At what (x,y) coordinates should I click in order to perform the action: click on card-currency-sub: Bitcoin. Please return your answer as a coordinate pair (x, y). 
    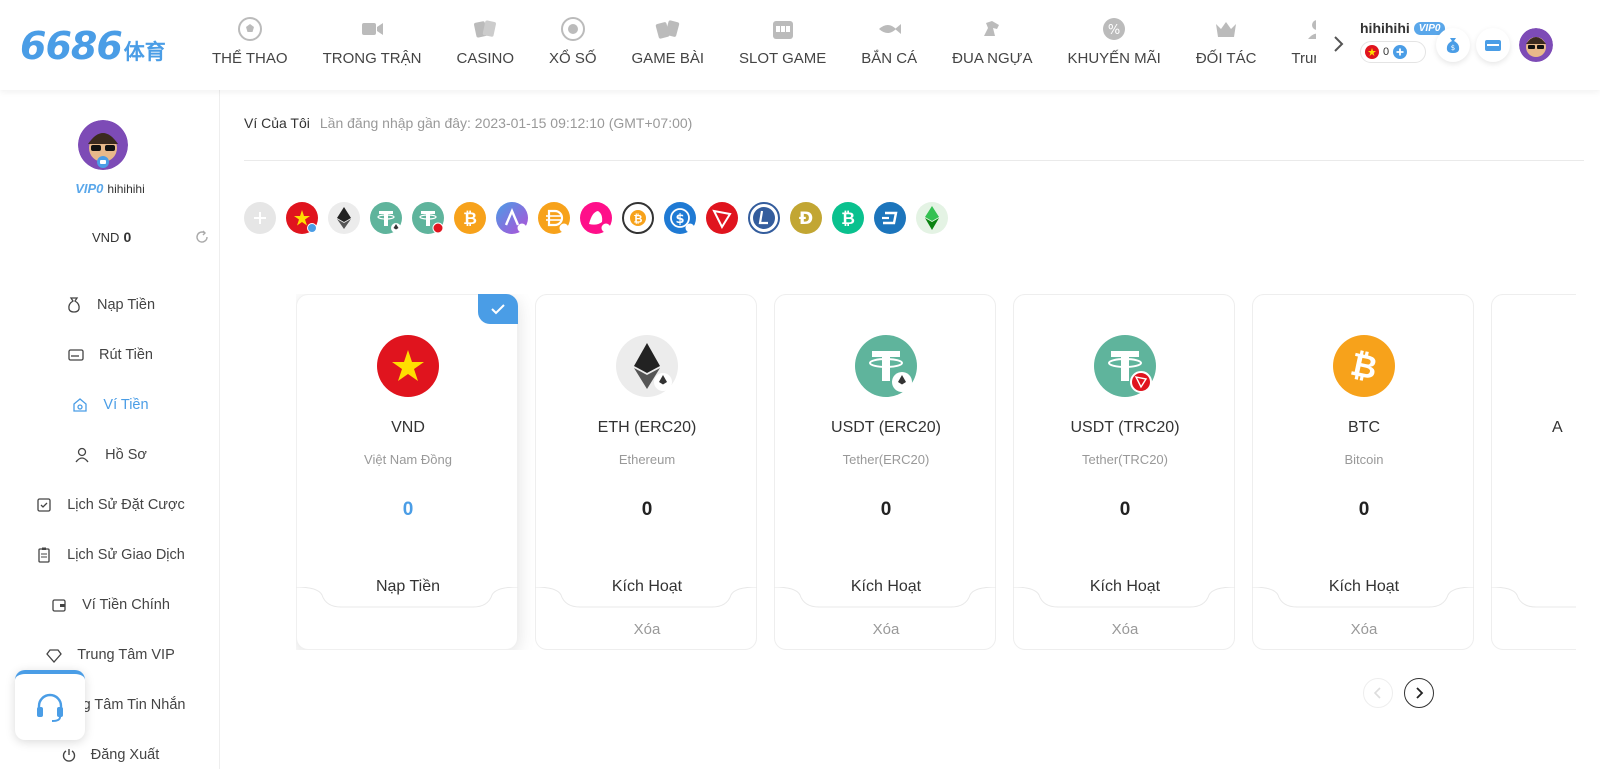
    Looking at the image, I should click on (1364, 459).